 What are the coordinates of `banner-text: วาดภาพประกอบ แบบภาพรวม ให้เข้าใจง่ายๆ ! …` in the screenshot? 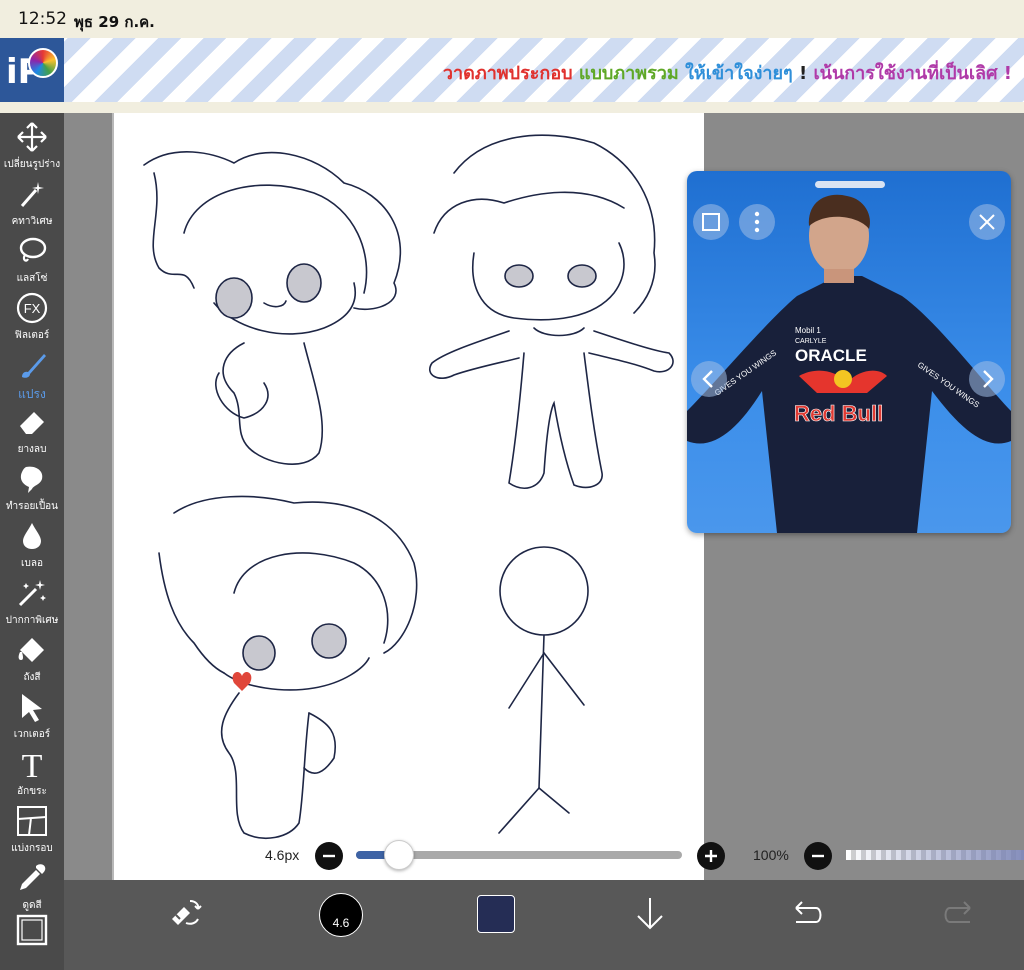 It's located at (727, 72).